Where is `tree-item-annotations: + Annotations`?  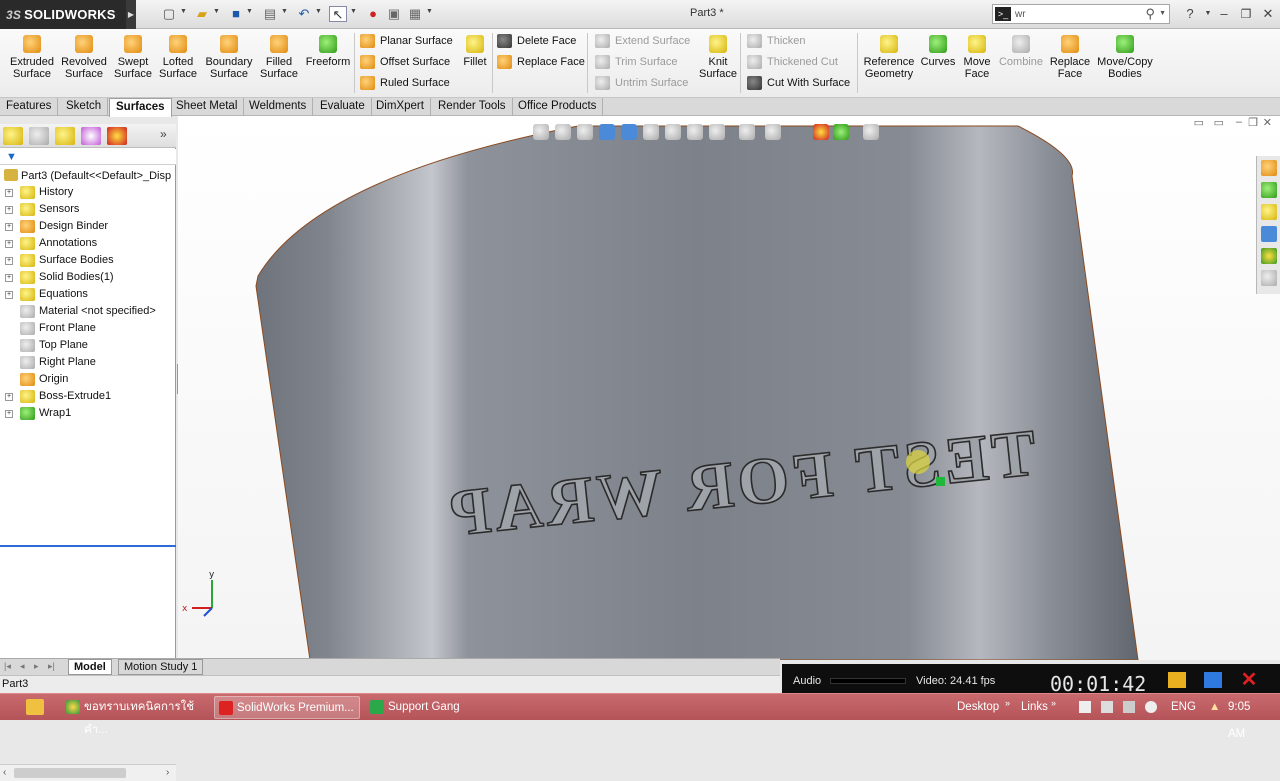
tree-item-annotations: + Annotations is located at coordinates (88, 243).